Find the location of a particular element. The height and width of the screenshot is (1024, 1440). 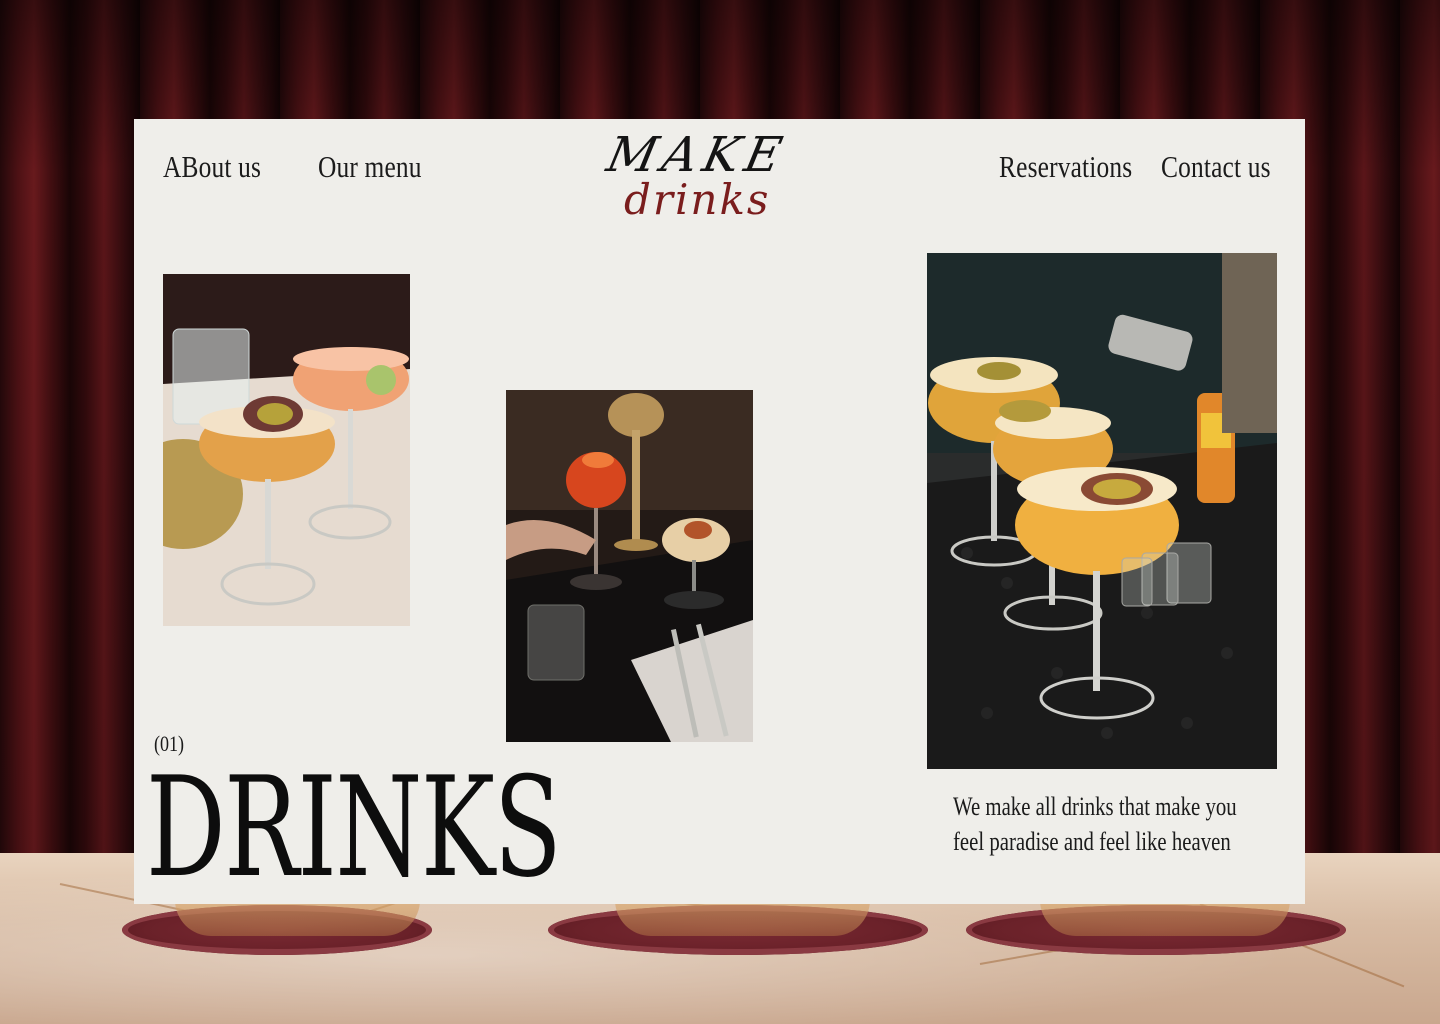

logo-drinks-text: drinks is located at coordinates (697, 199).